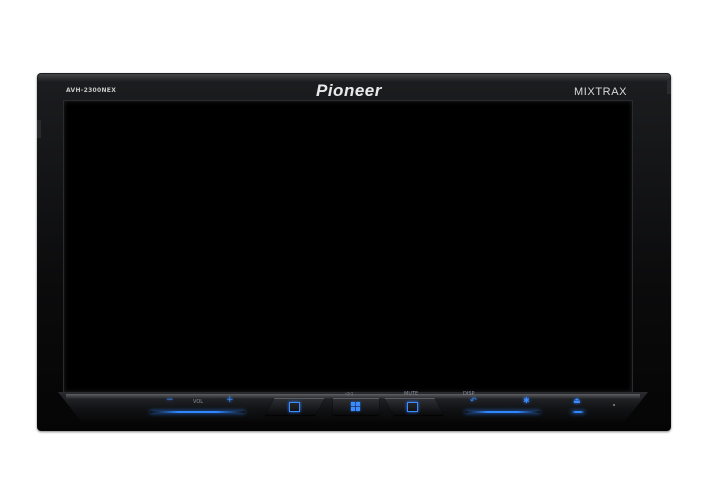 This screenshot has height=482, width=708. What do you see at coordinates (39, 129) in the screenshot?
I see `left-side-tab` at bounding box center [39, 129].